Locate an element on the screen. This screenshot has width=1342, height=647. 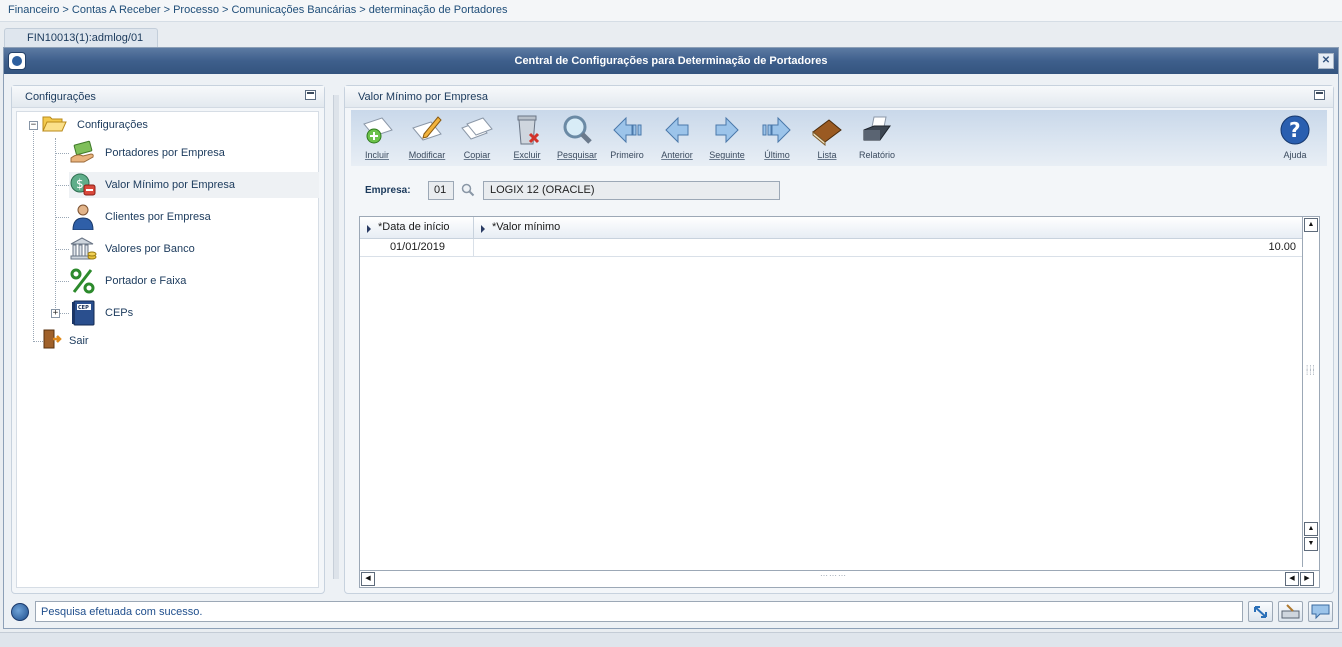
pesquisar-button: Pesquisar is located at coordinates (577, 139).